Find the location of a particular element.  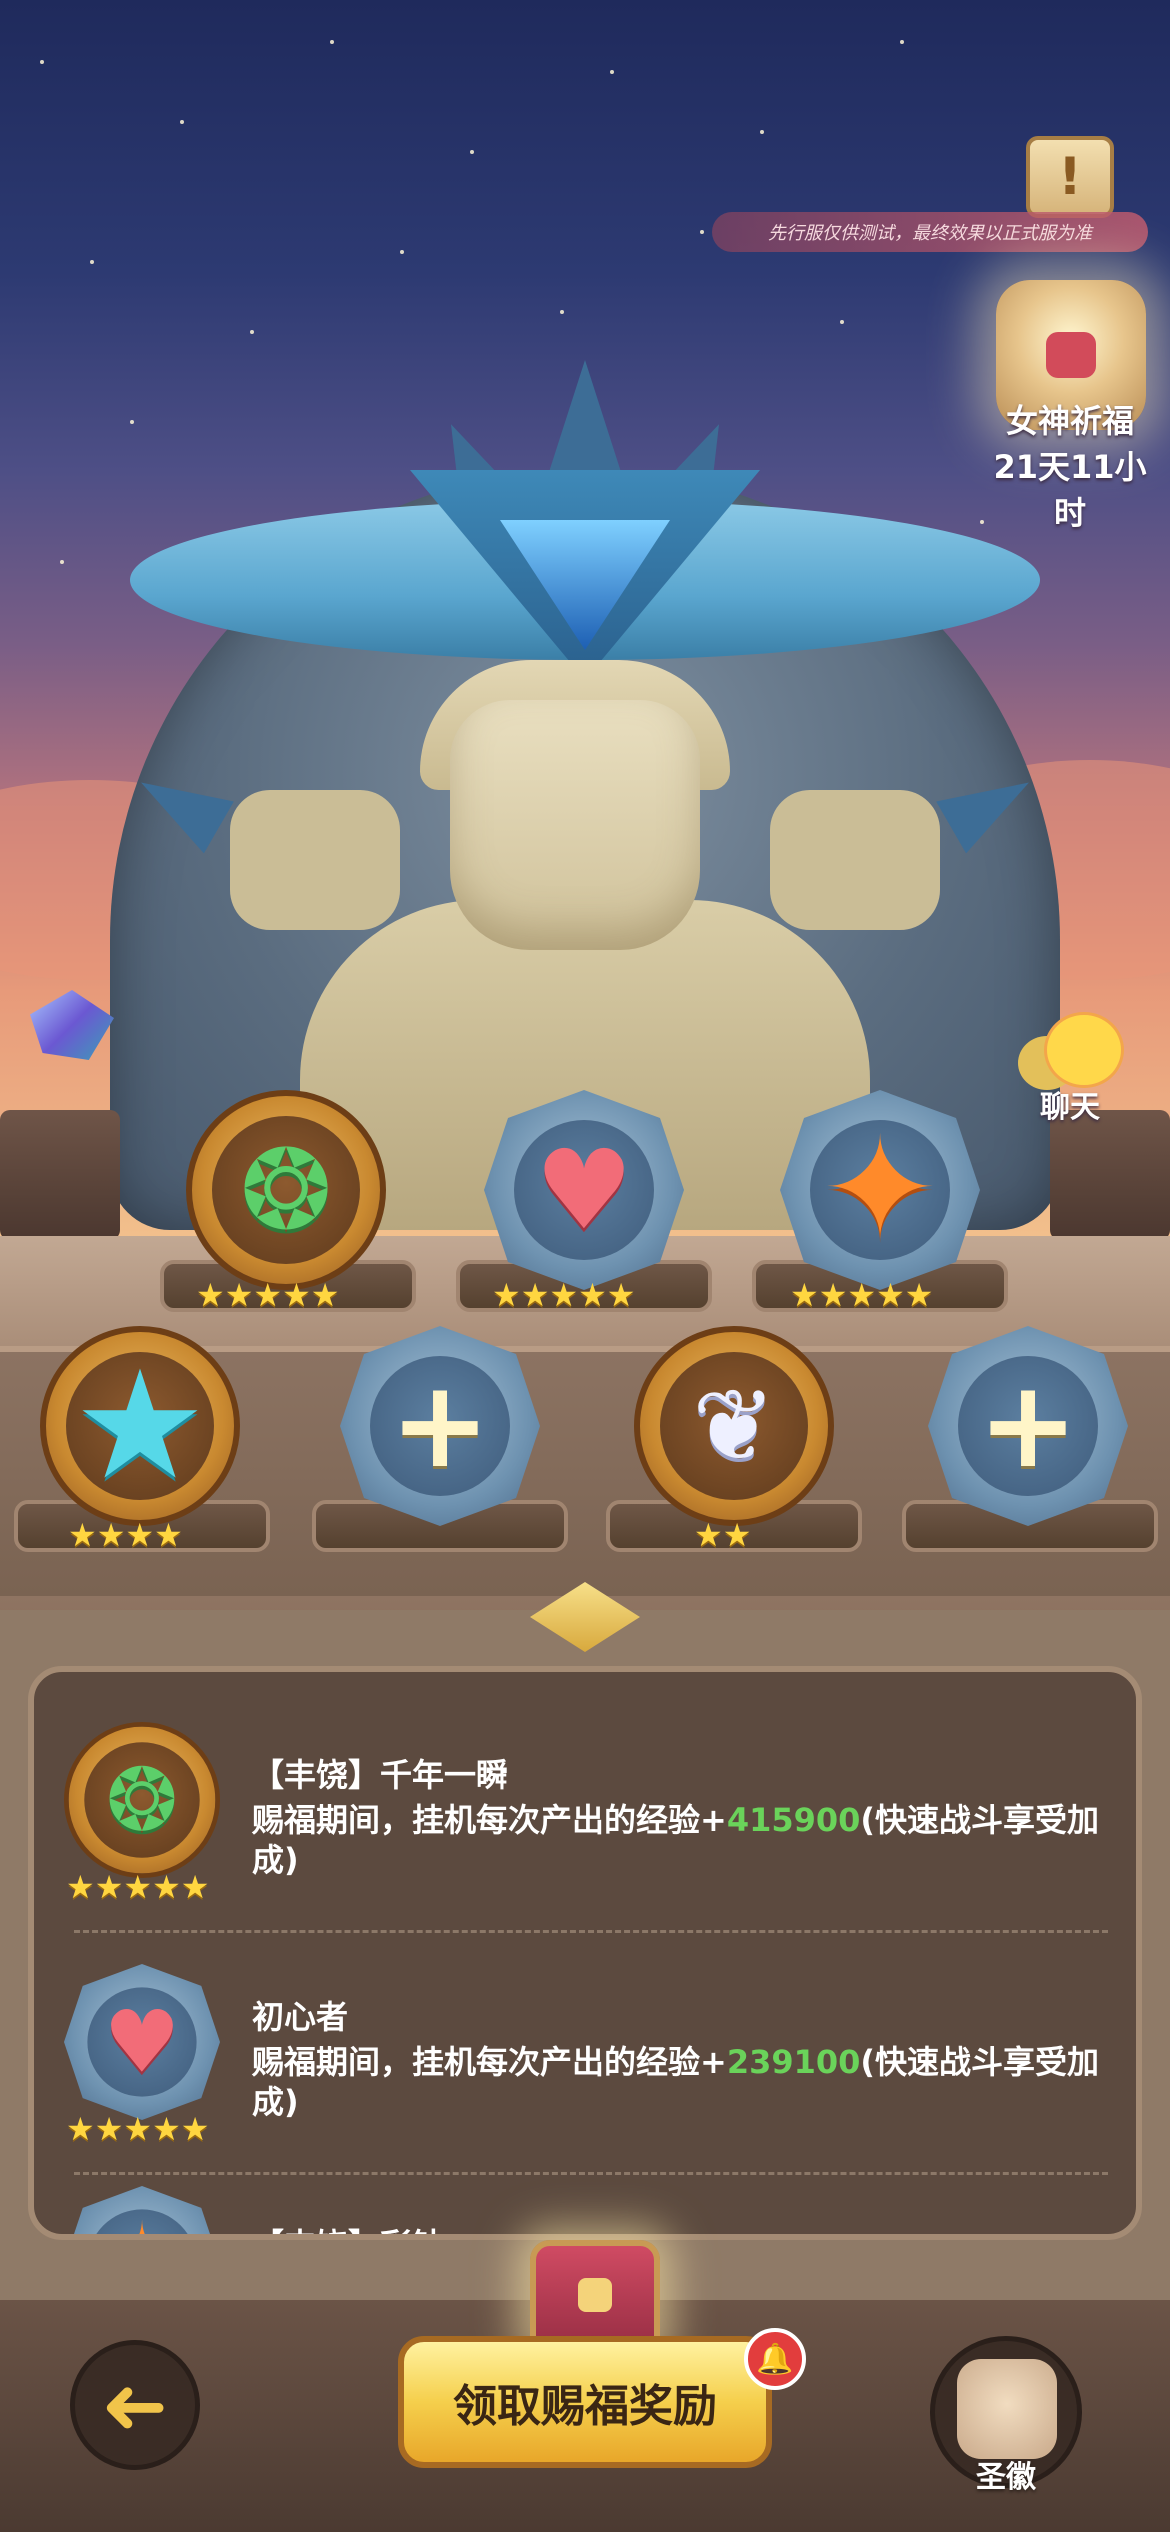

cyan-star-icon: ★ is located at coordinates (140, 1426).